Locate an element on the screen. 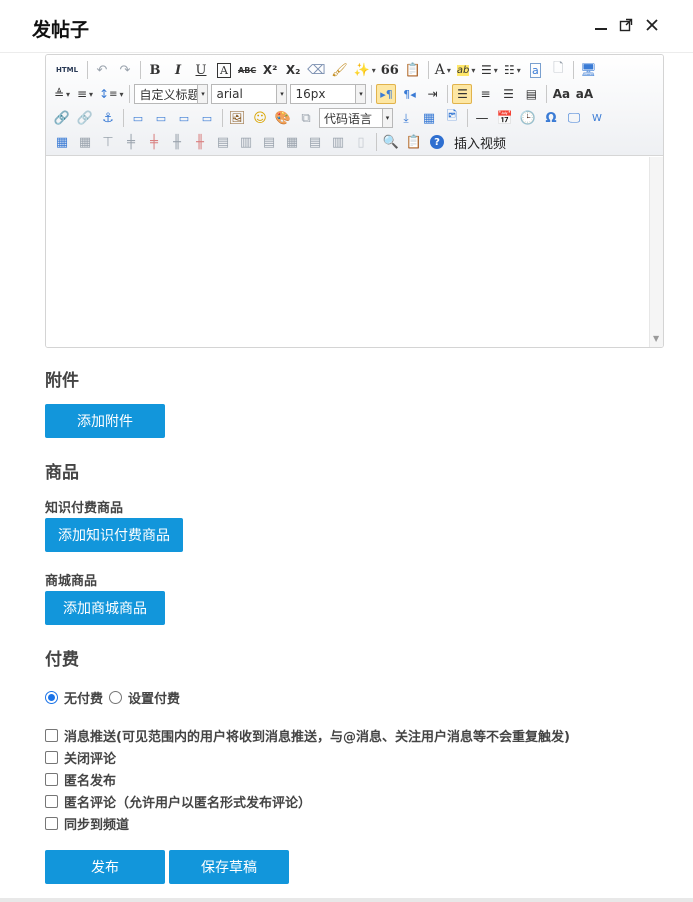 The height and width of the screenshot is (902, 693). to-lowercase-icon: aA is located at coordinates (584, 94).